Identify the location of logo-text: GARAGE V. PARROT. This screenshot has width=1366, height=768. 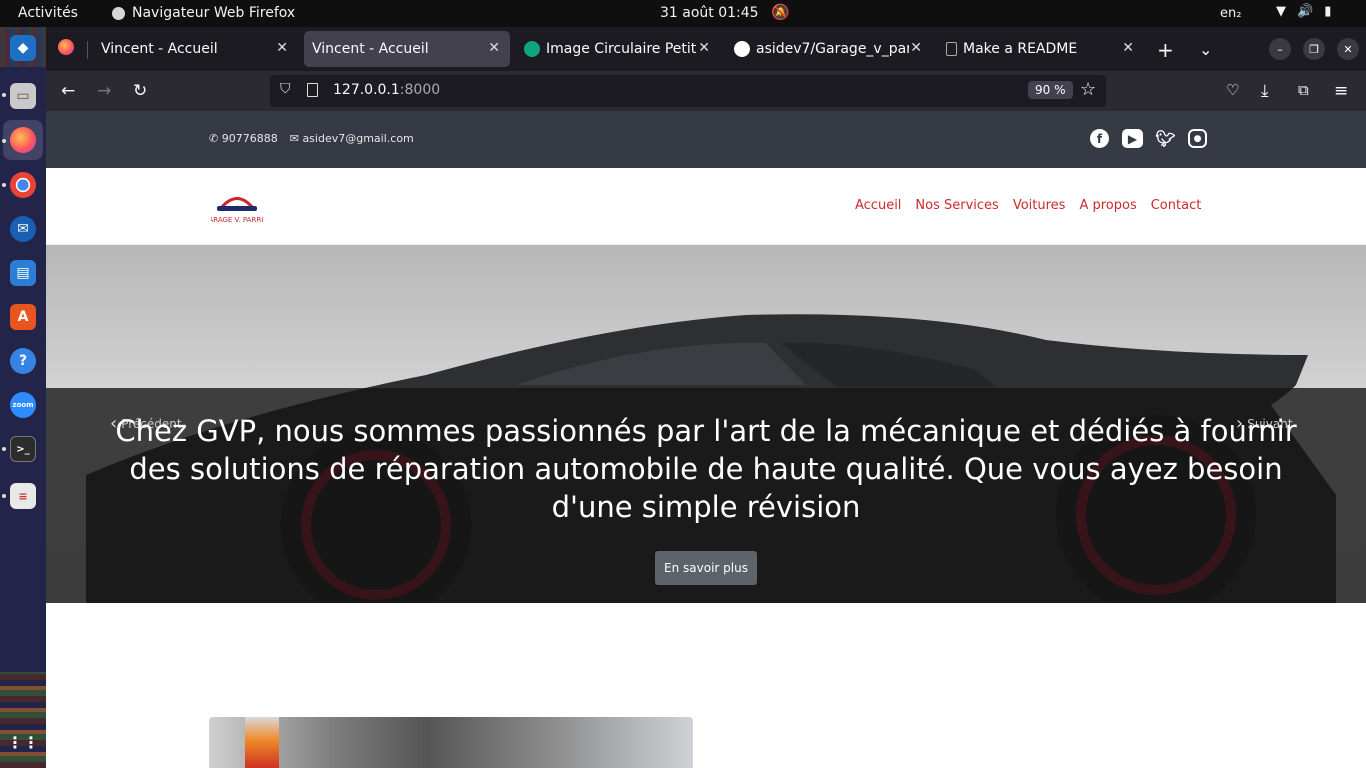
(237, 220).